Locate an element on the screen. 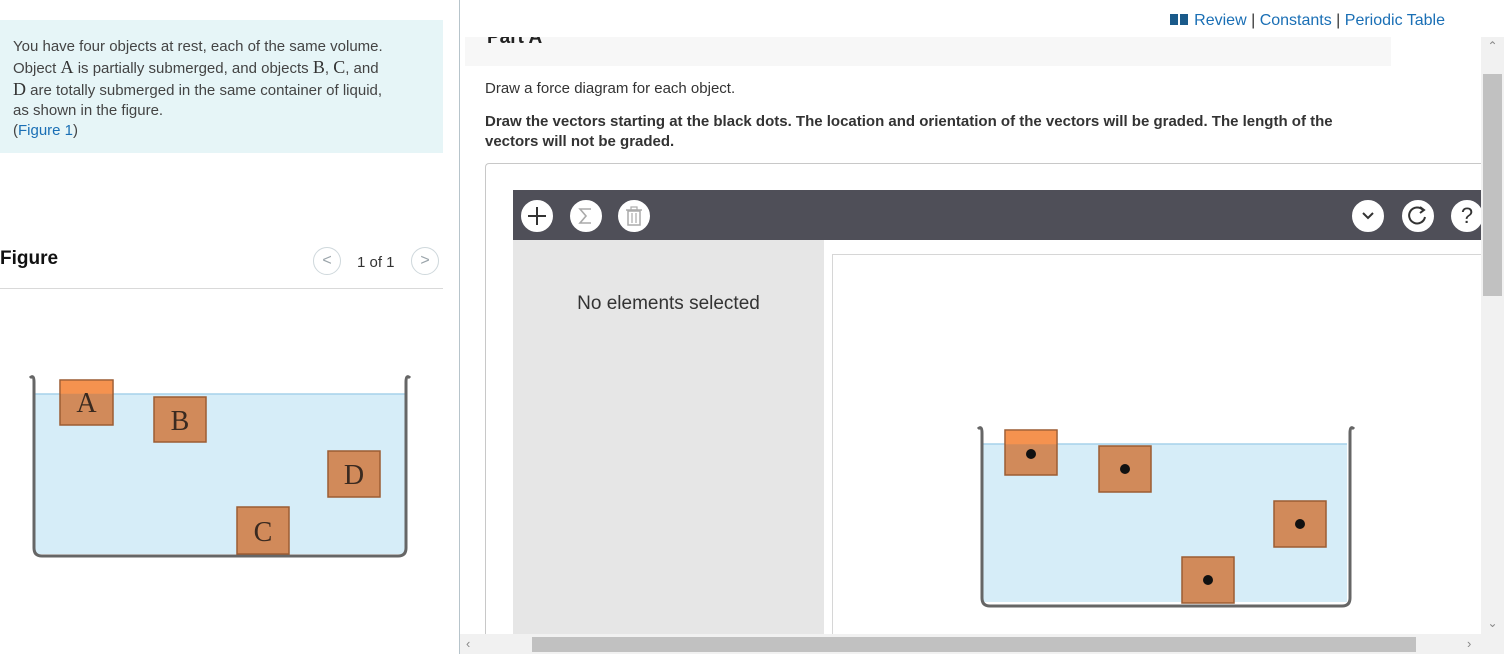 The image size is (1504, 654). block-c: C is located at coordinates (263, 530).